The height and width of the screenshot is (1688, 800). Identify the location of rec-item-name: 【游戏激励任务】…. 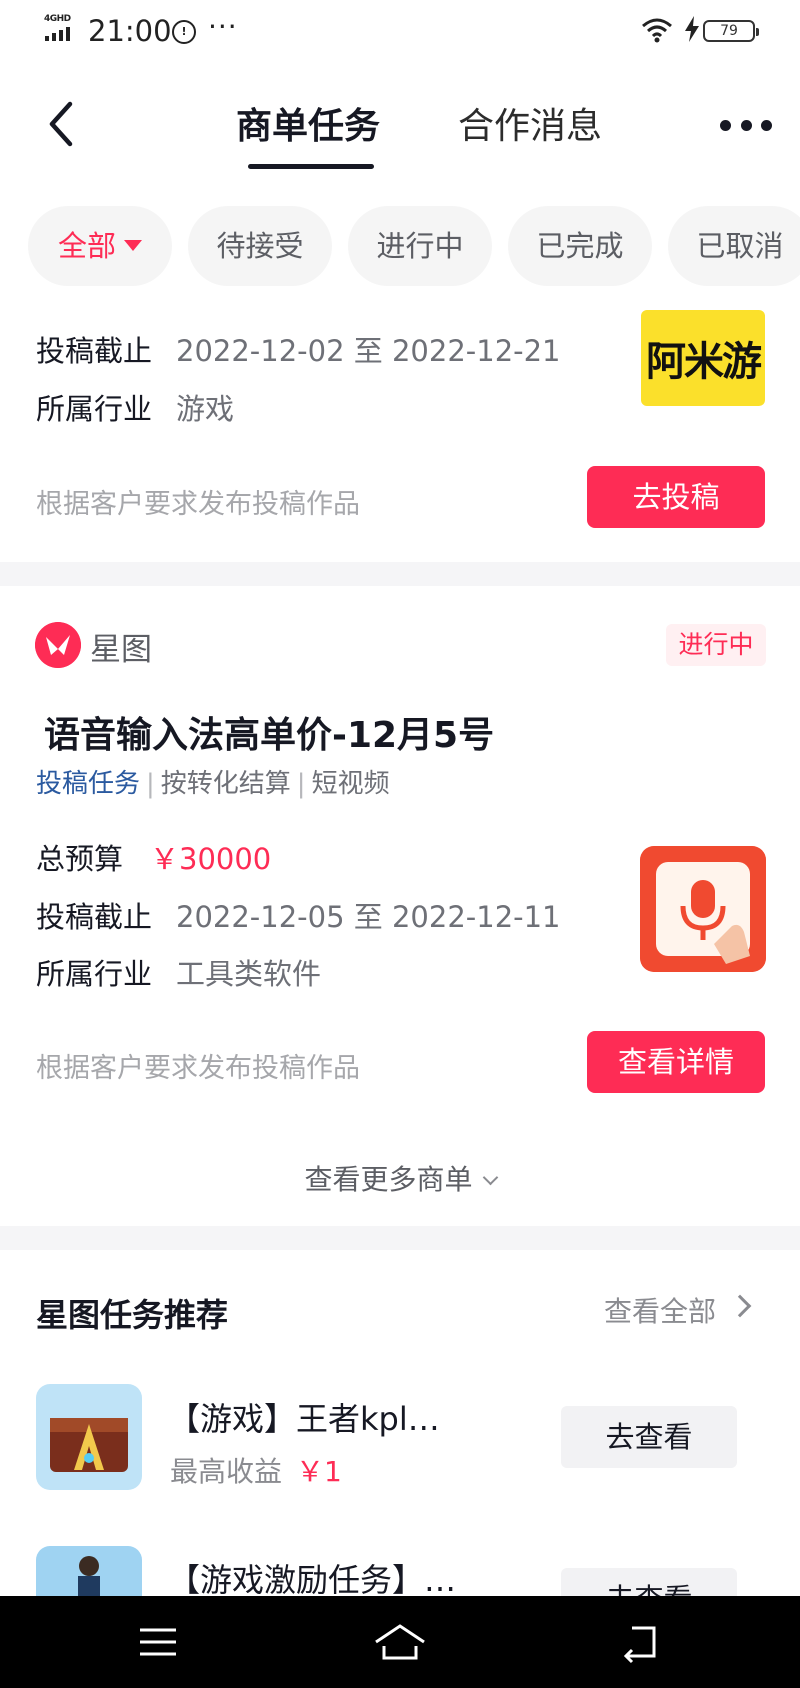
(312, 1580).